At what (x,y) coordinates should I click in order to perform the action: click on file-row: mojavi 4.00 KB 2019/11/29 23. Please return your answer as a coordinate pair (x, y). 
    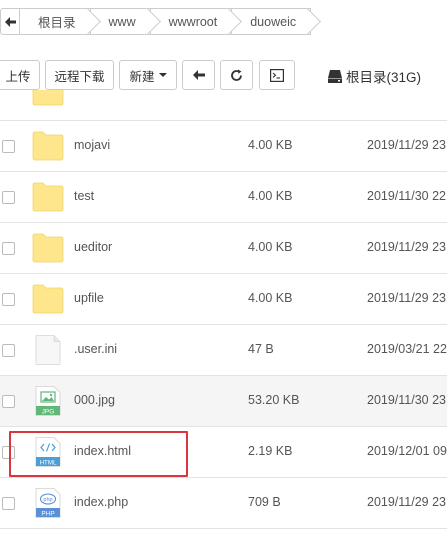
    Looking at the image, I should click on (223, 146).